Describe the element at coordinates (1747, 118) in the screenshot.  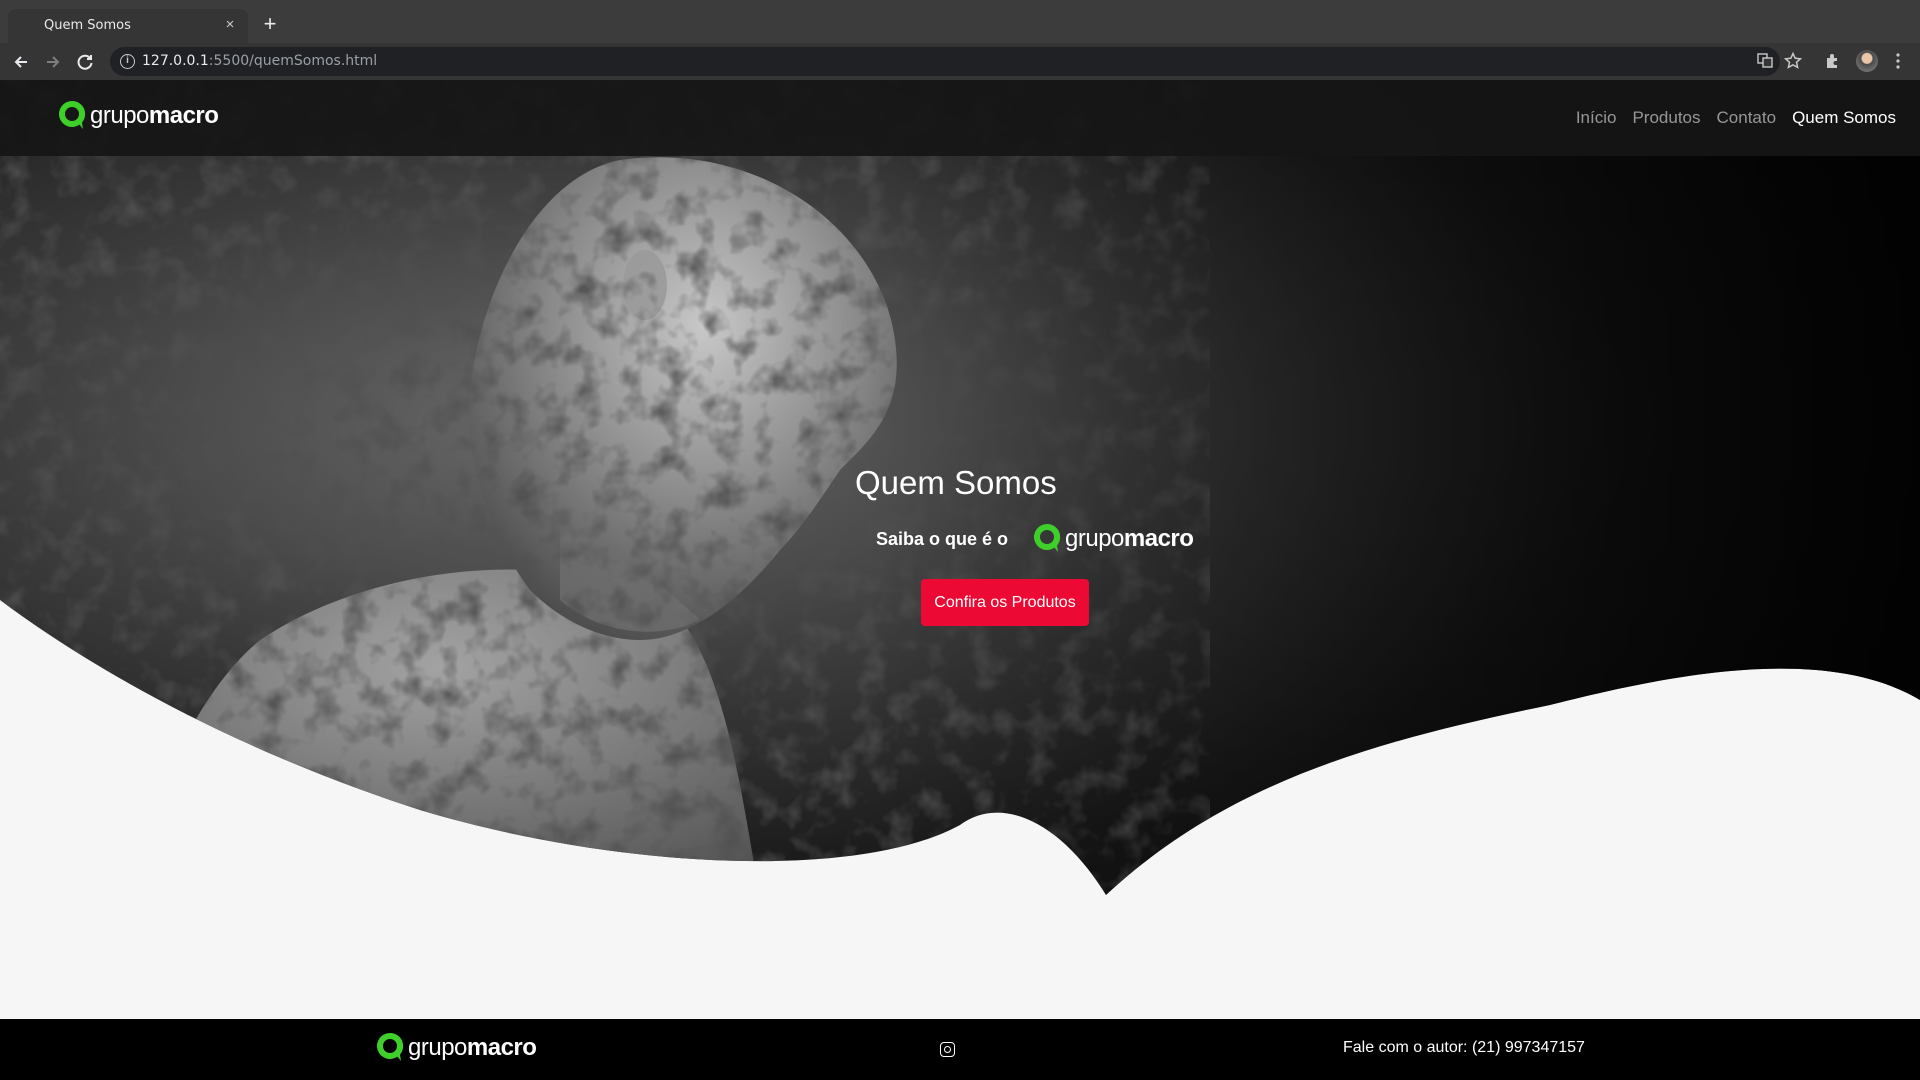
I see `nav-link-contato: Contato` at that location.